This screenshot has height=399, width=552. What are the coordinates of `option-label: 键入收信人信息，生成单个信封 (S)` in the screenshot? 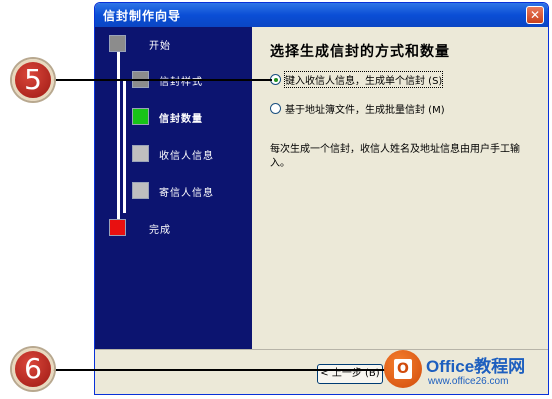 It's located at (363, 79).